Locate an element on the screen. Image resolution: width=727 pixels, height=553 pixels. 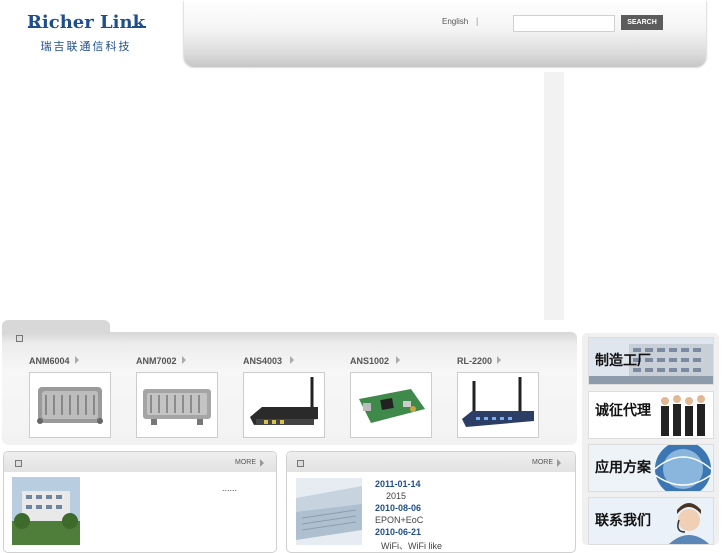
news-photo is located at coordinates (329, 511).